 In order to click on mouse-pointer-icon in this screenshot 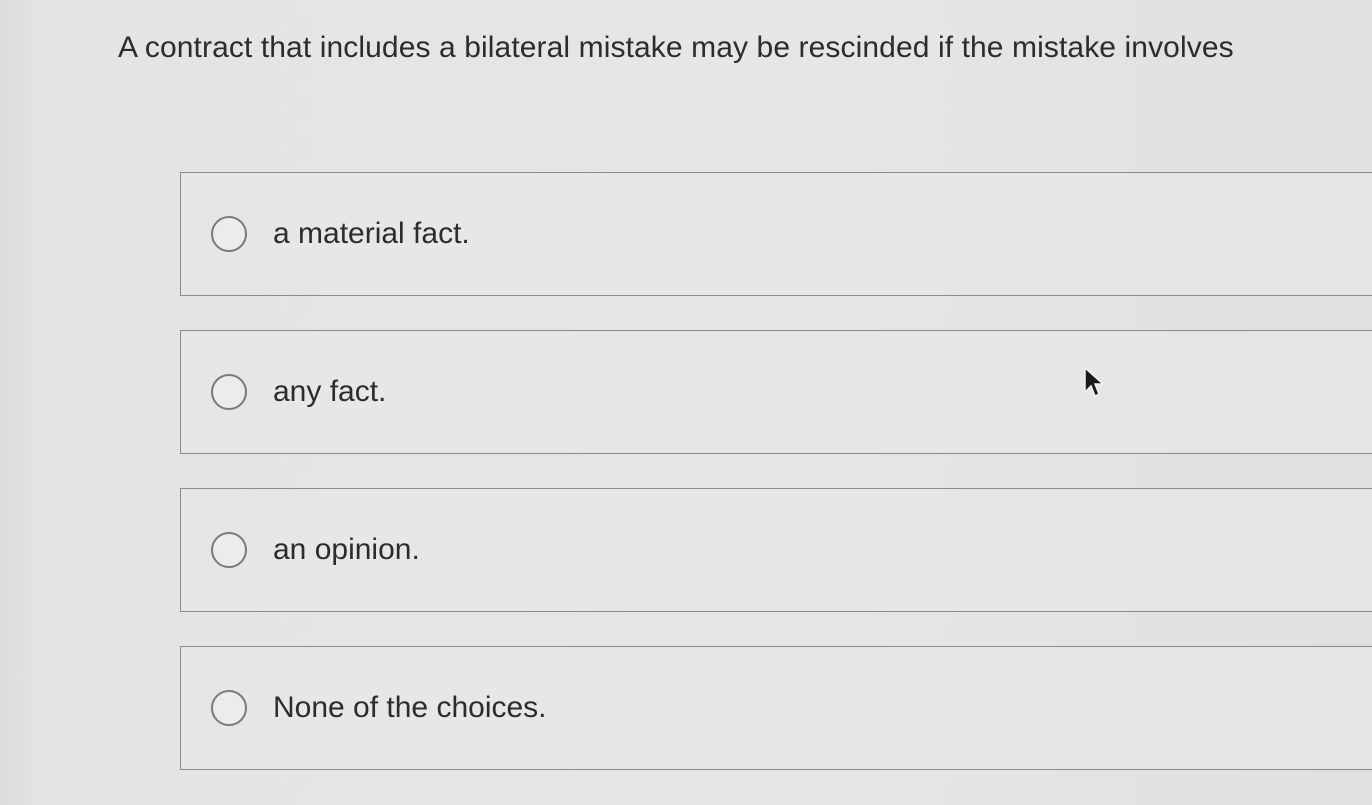, I will do `click(1094, 382)`.